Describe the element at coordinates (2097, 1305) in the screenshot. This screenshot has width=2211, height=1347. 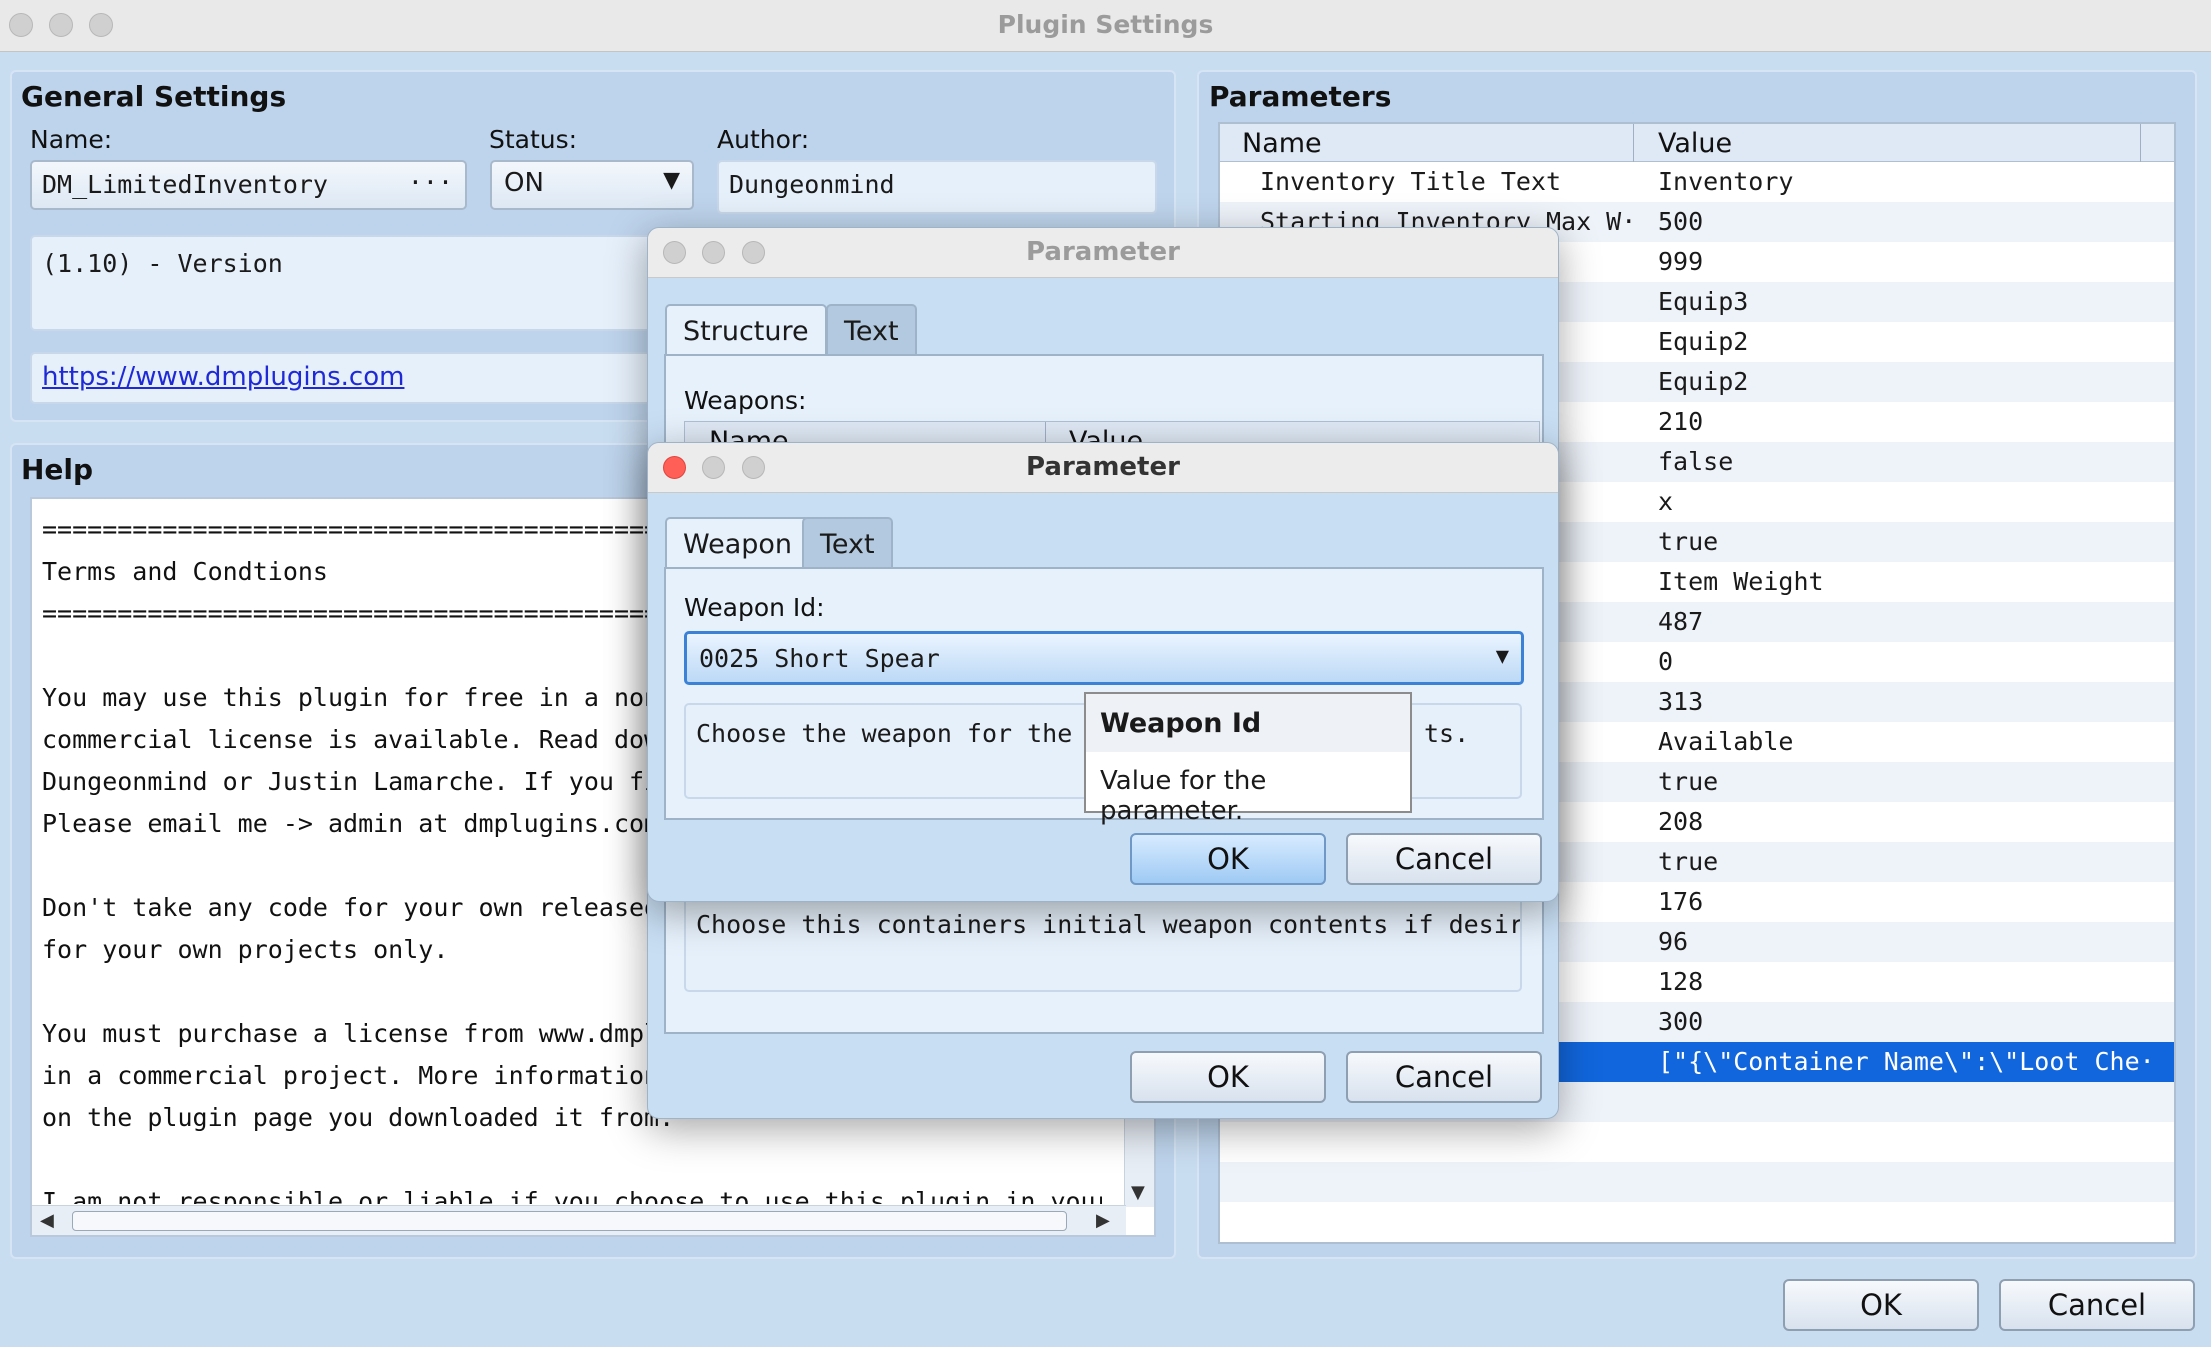
I see `cancel-button: Cancel` at that location.